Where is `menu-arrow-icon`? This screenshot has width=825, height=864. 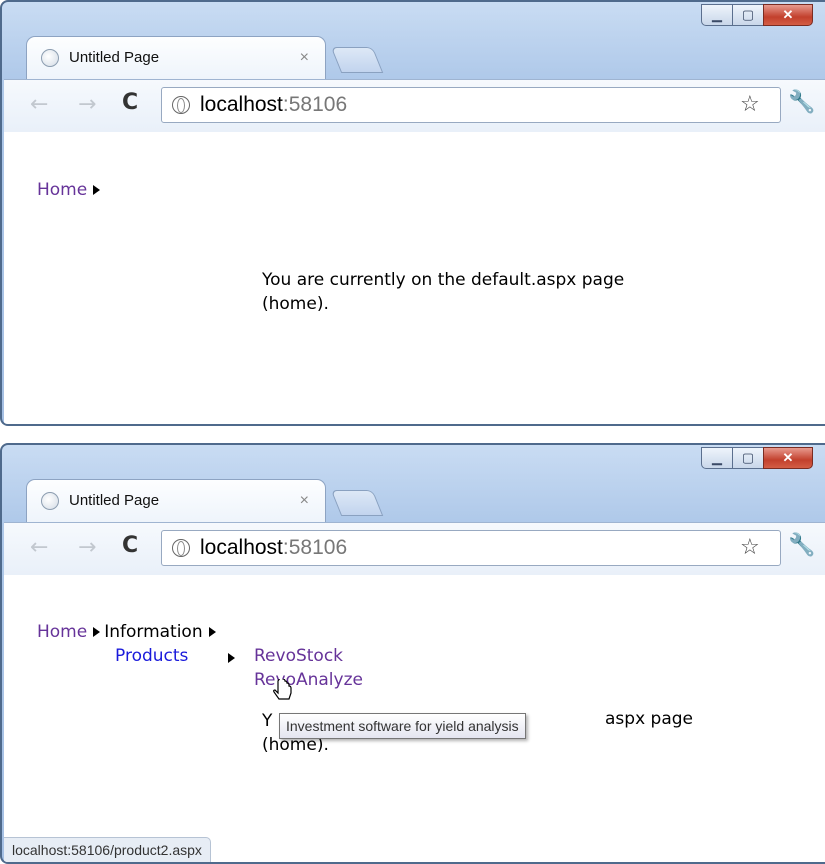 menu-arrow-icon is located at coordinates (212, 632).